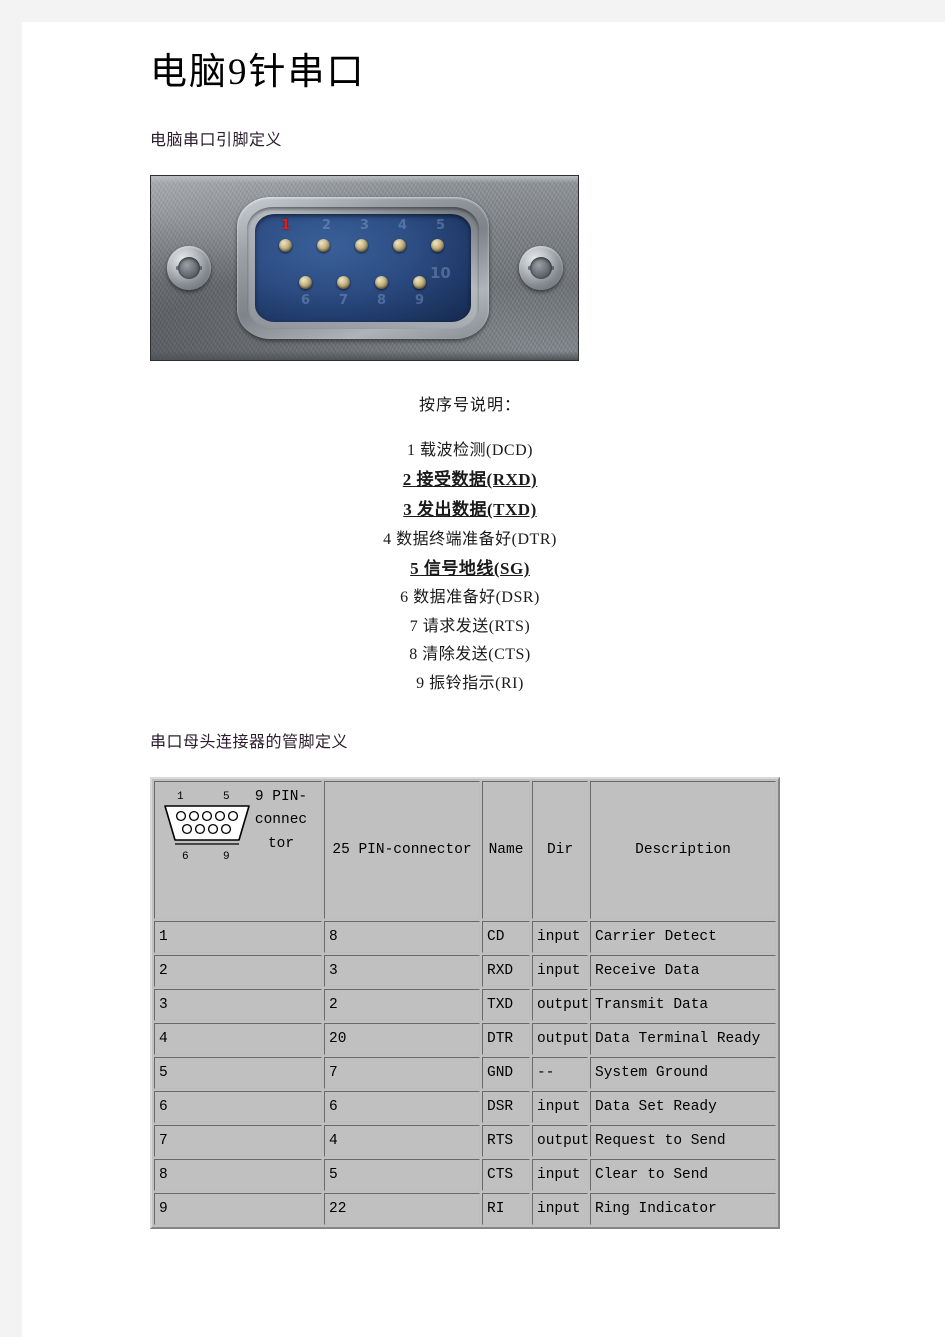 The image size is (945, 1337). Describe the element at coordinates (469, 405) in the screenshot. I see `pin-list-caption: 按序号说明：` at that location.